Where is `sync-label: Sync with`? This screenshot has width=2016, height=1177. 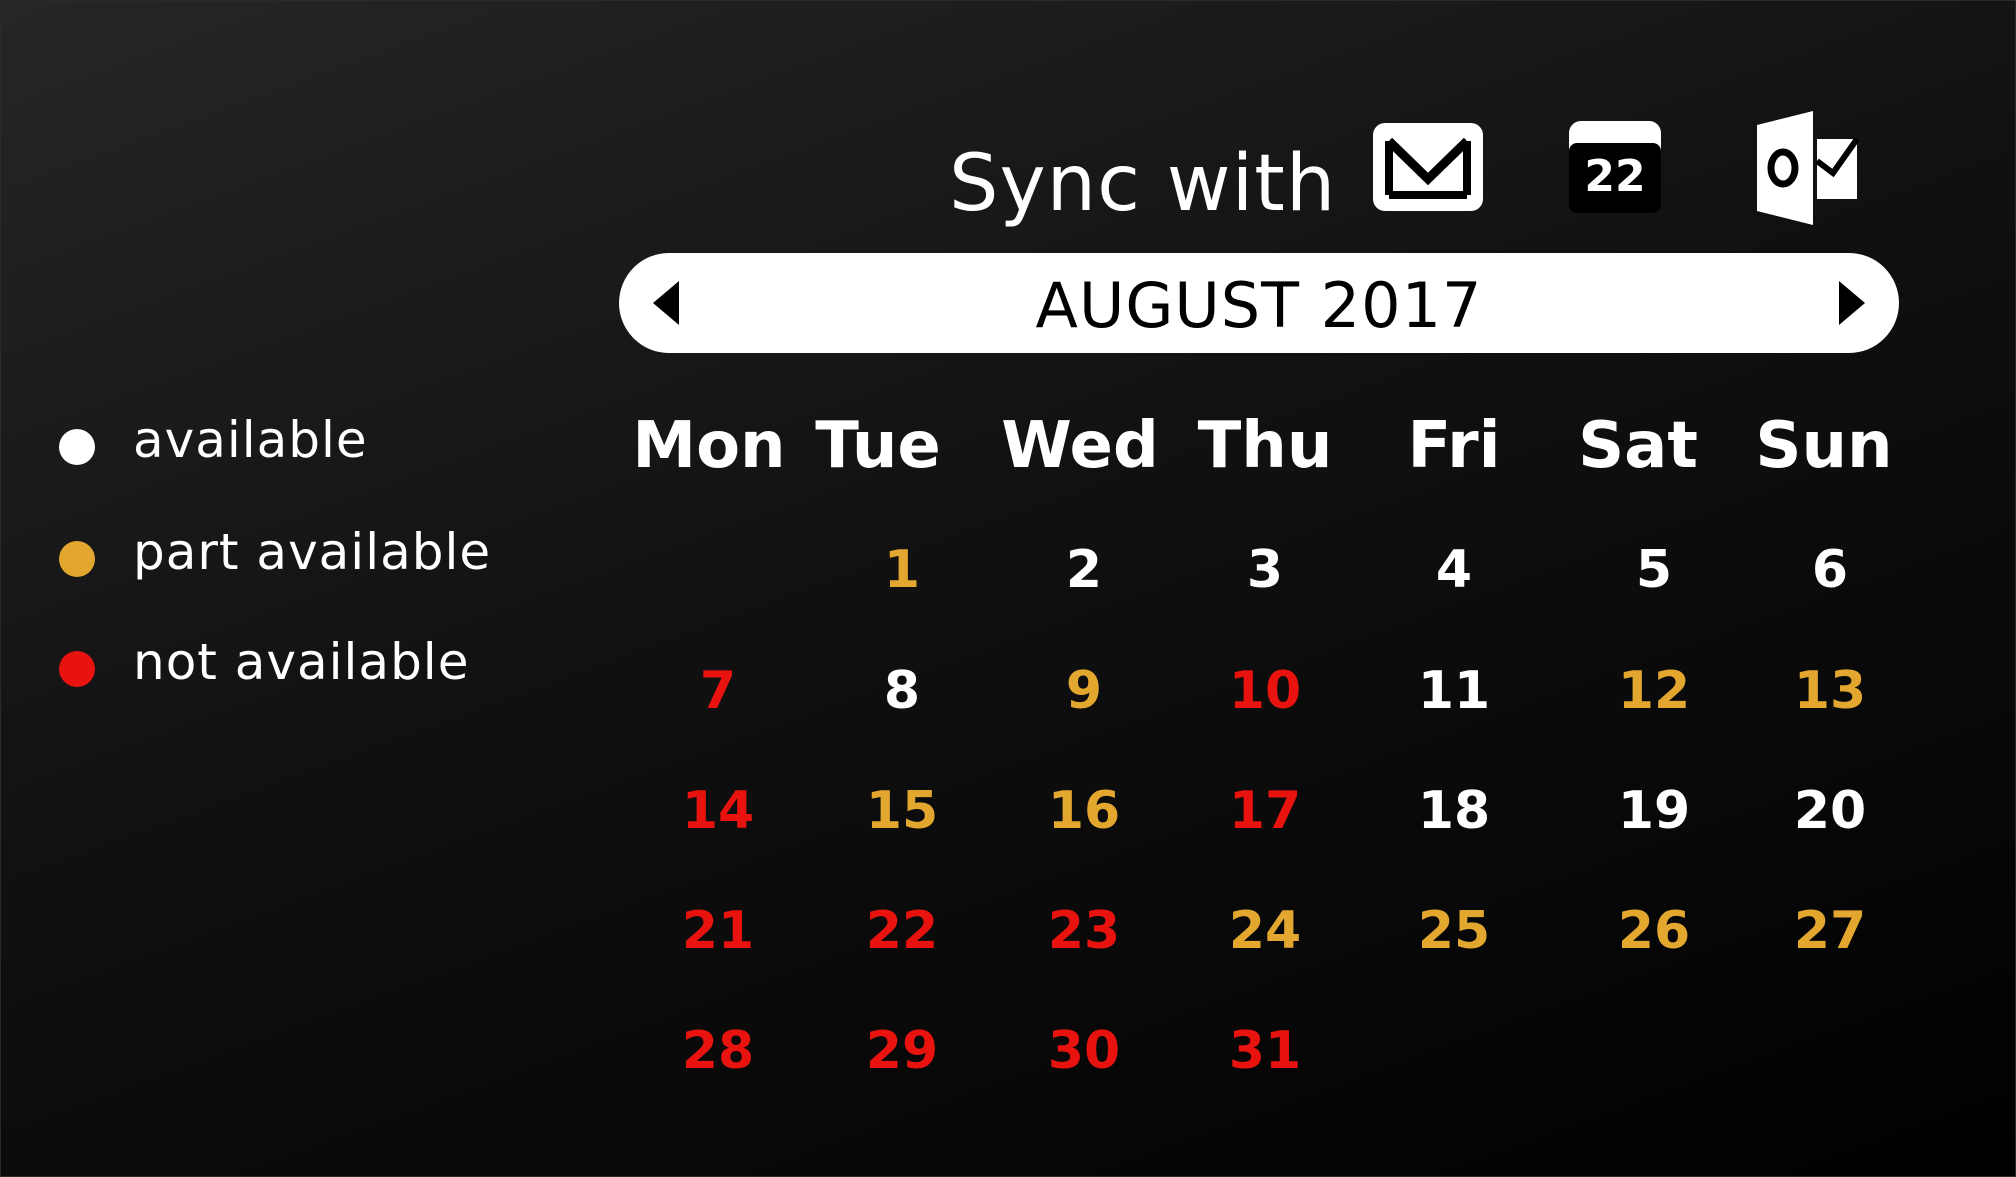
sync-label: Sync with is located at coordinates (1143, 184).